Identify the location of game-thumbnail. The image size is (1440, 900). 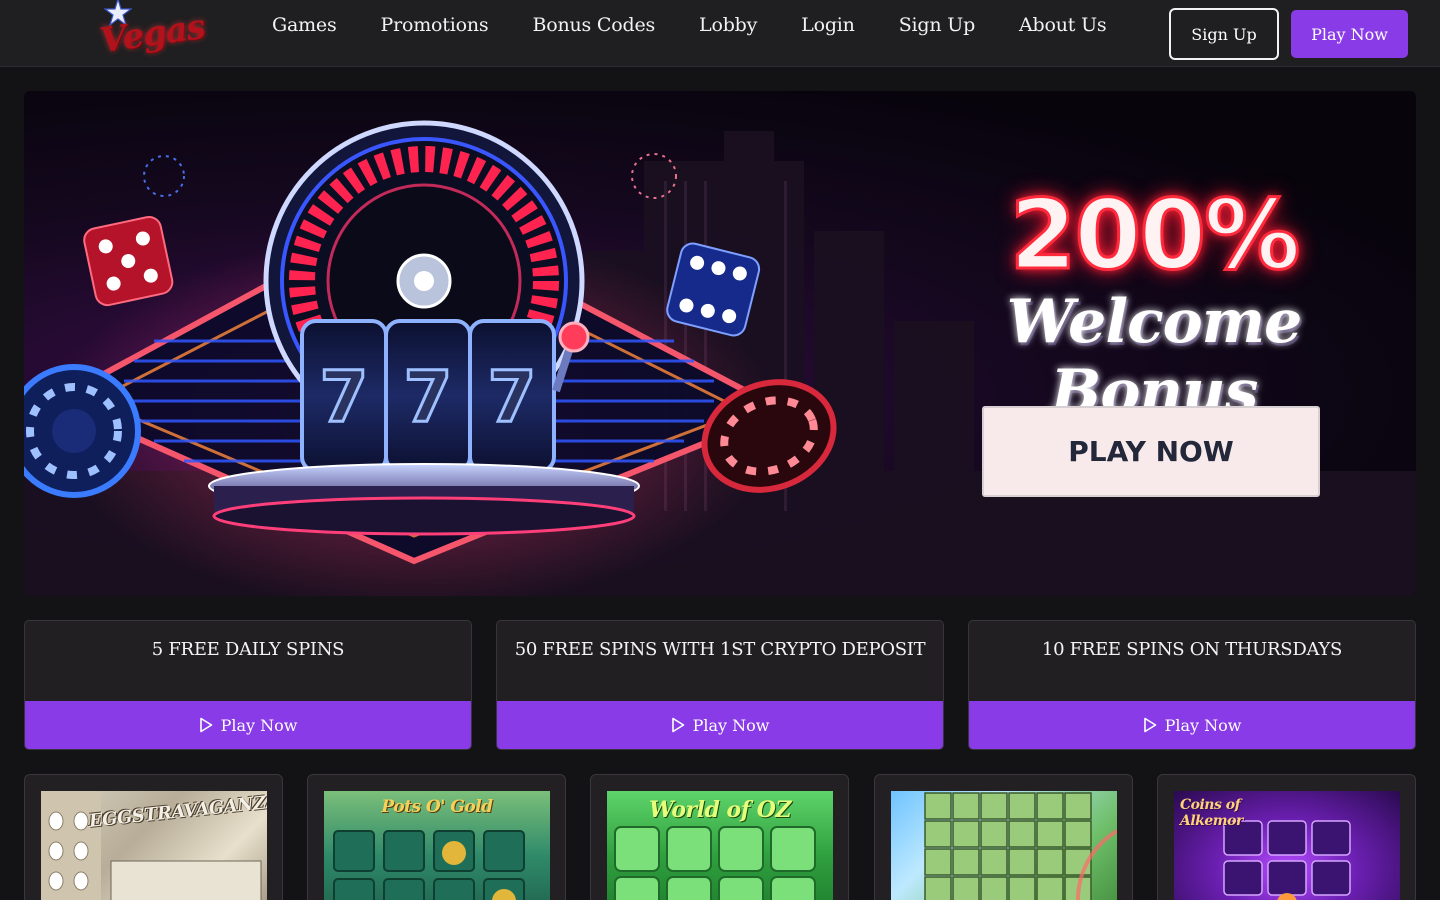
(1004, 845).